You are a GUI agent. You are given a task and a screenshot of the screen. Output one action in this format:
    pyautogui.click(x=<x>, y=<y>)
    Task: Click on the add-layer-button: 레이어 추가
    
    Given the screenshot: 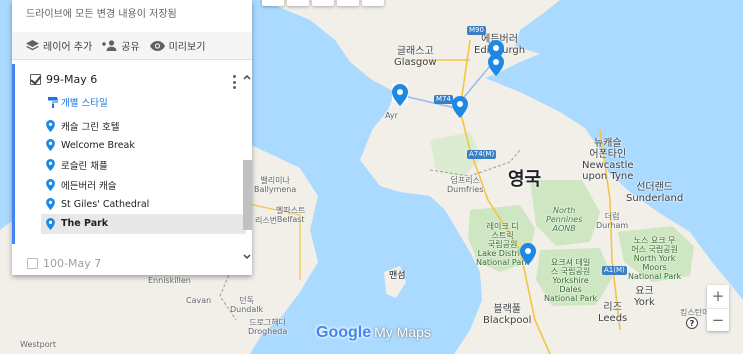 What is the action you would take?
    pyautogui.click(x=59, y=45)
    